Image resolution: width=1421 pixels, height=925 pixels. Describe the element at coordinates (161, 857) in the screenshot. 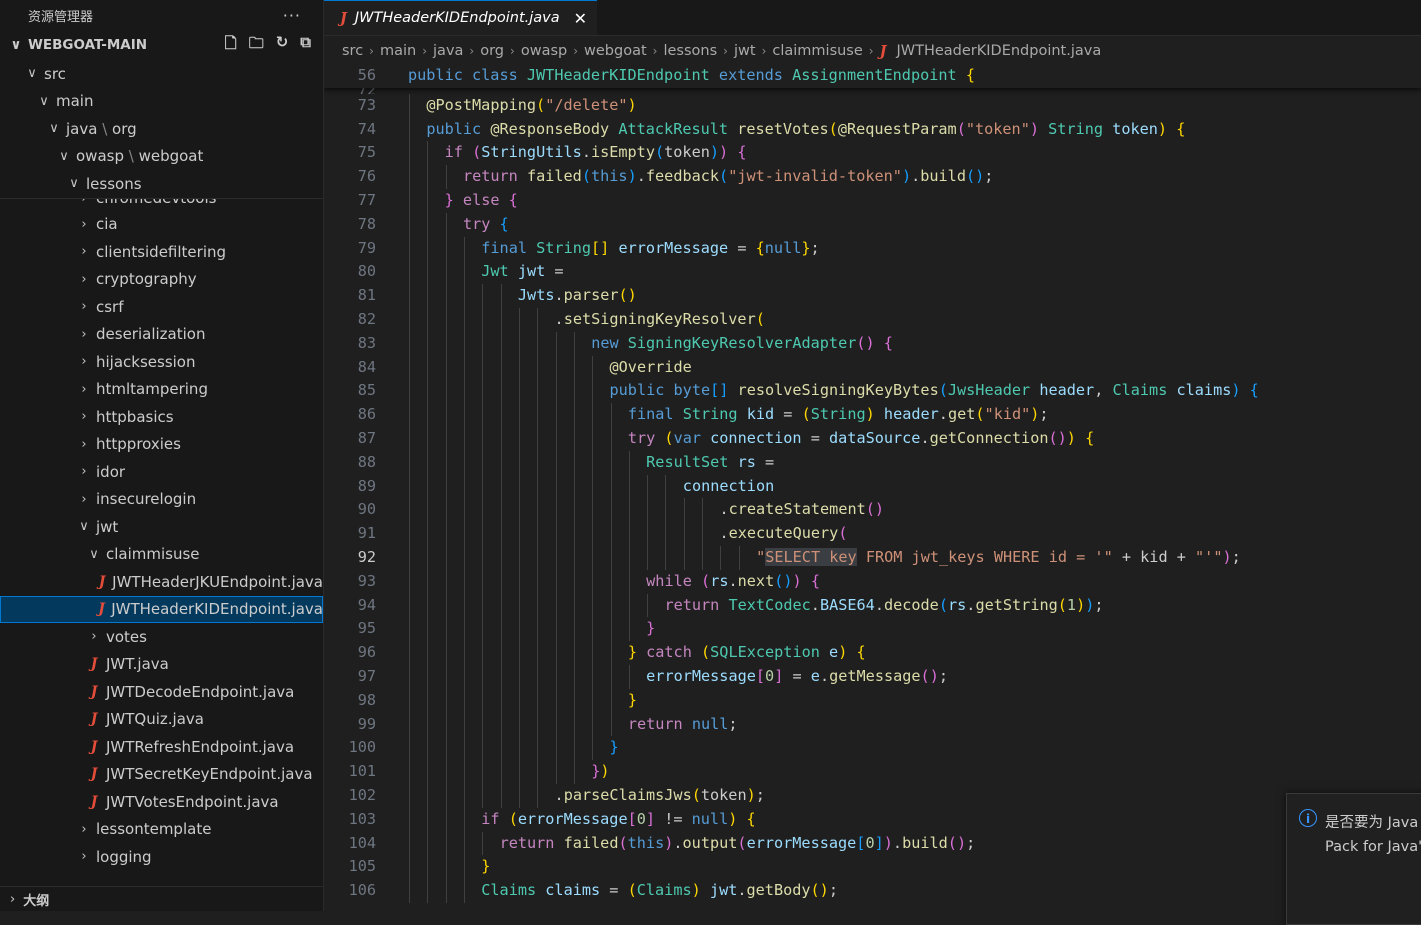

I see `tree-folder: › logging` at that location.